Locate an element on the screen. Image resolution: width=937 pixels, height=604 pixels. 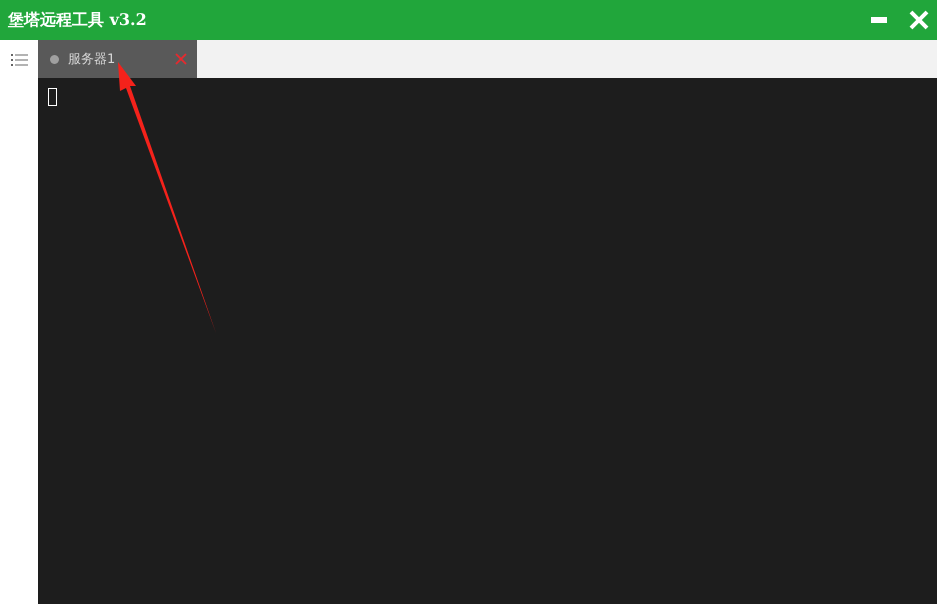
menu-icon is located at coordinates (19, 60).